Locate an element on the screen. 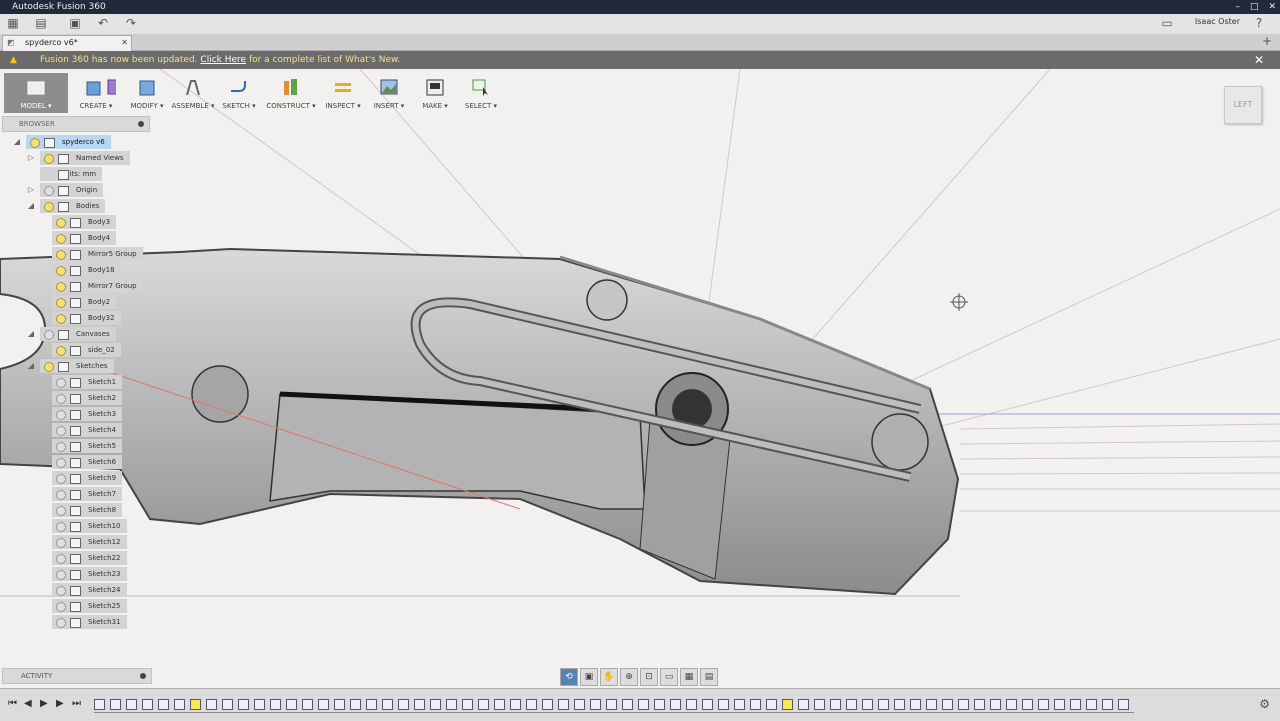 The height and width of the screenshot is (721, 1280). fit-icon: ⊡ is located at coordinates (649, 677).